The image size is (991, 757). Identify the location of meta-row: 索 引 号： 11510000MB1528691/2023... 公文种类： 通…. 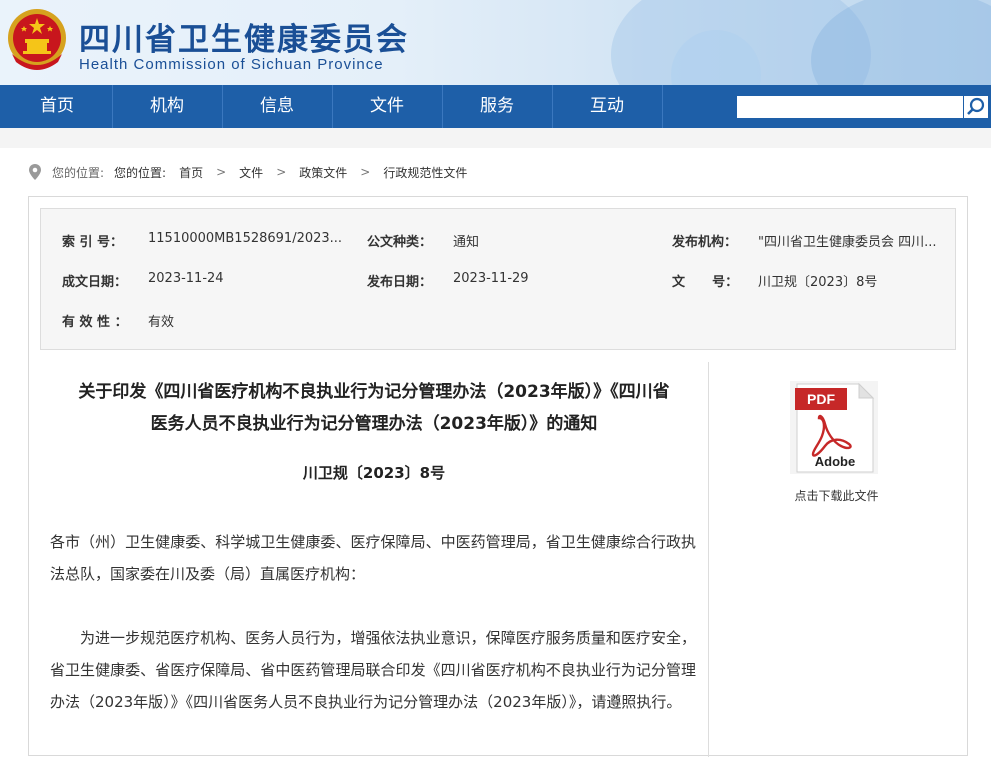
(498, 241).